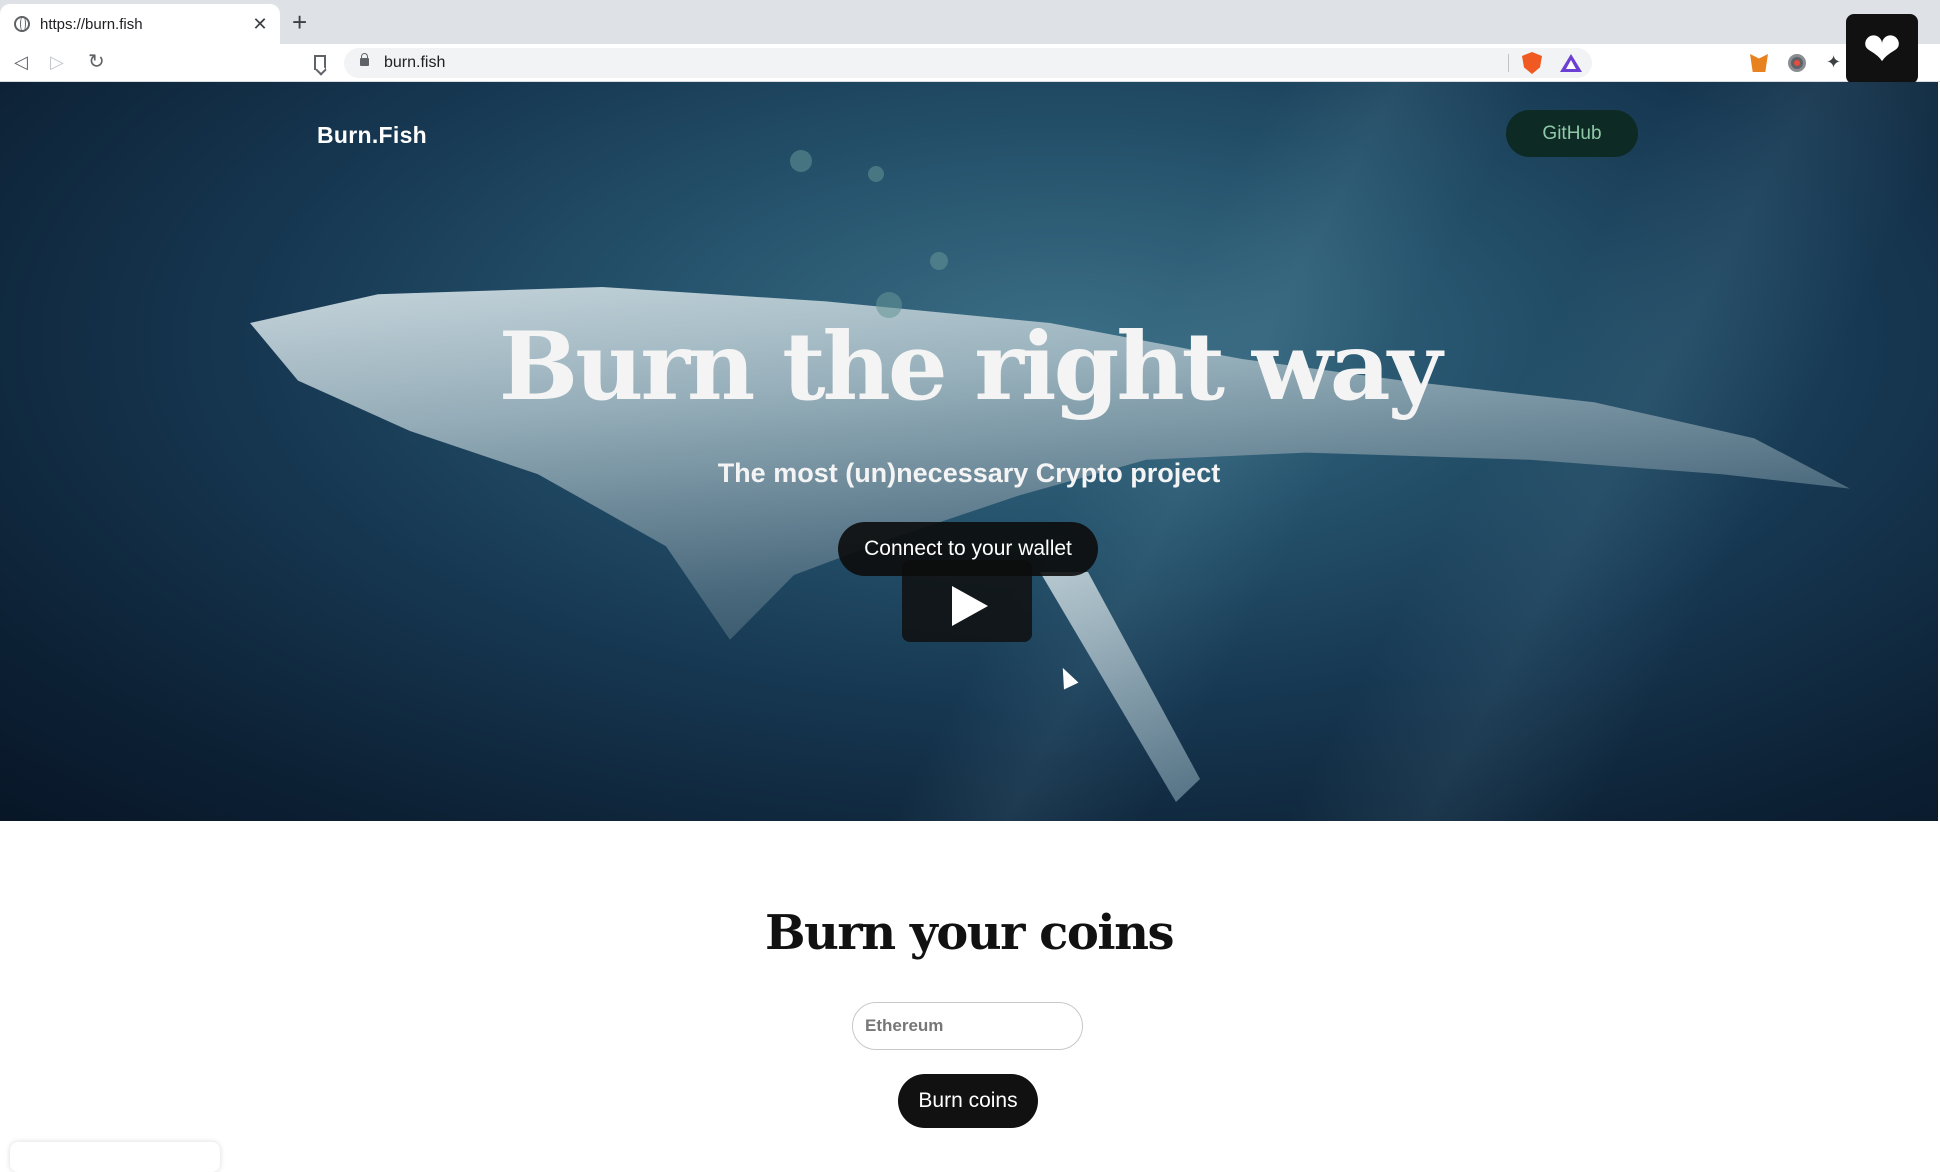  I want to click on fox-extension-icon, so click(1759, 63).